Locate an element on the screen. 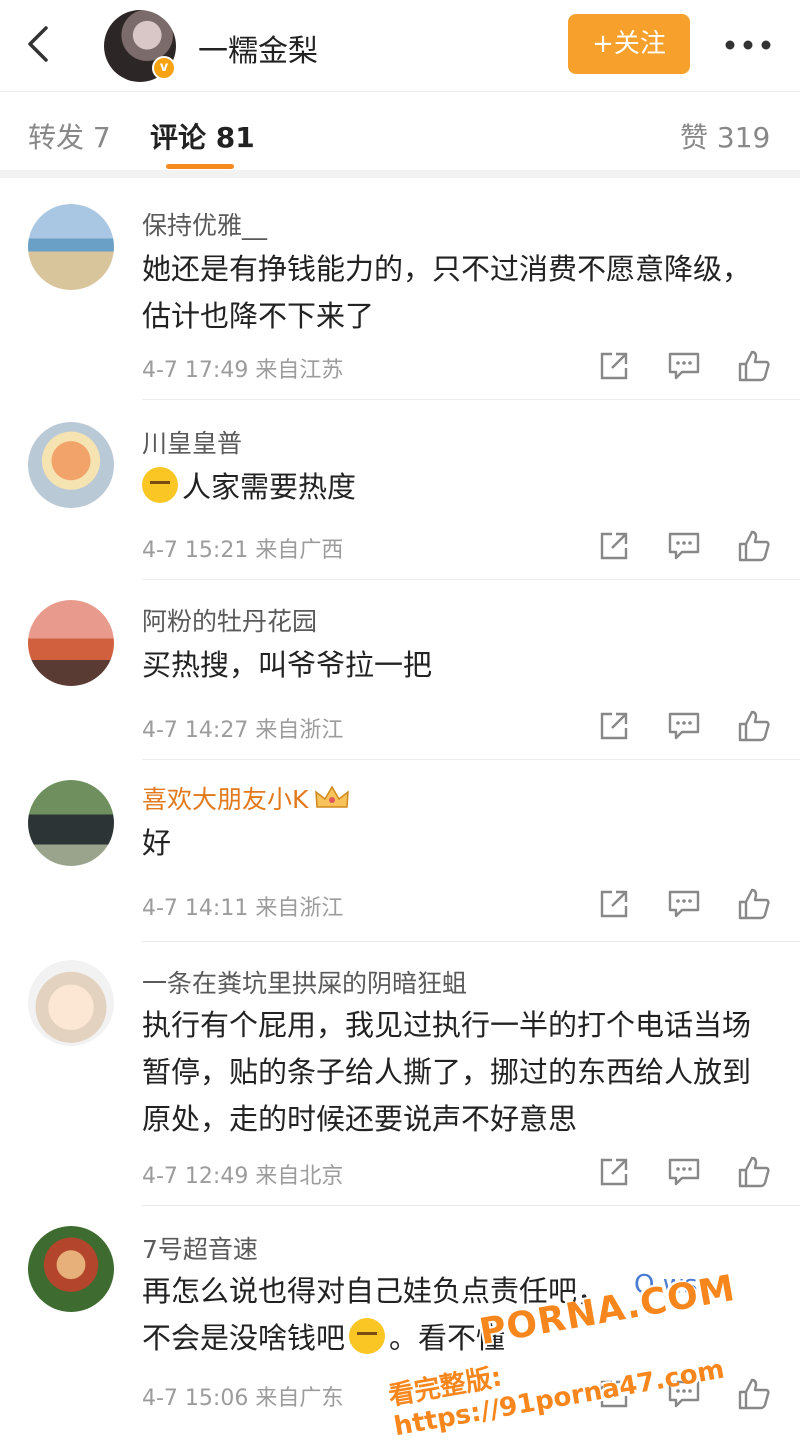 The width and height of the screenshot is (800, 1442). comment-username: 川皇皇普 is located at coordinates (192, 442).